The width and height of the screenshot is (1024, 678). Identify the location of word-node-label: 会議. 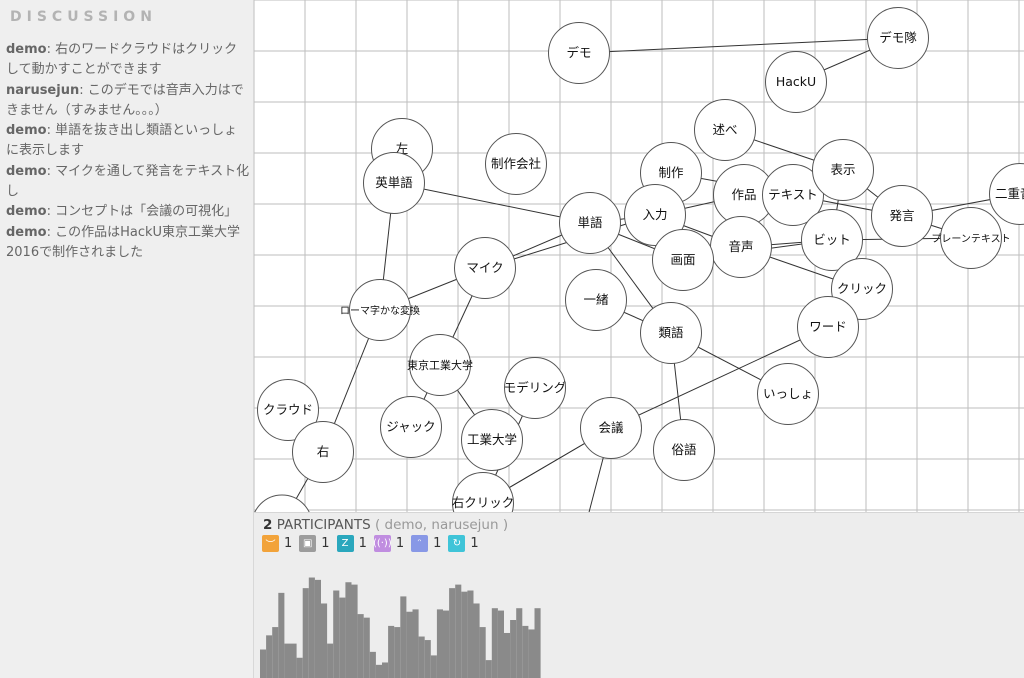
(611, 427).